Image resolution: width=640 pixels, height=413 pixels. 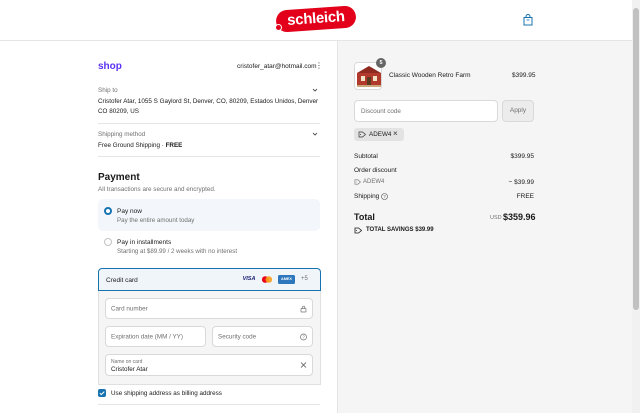 What do you see at coordinates (277, 66) in the screenshot?
I see `account-email: cristofer_atar@hotmail.com` at bounding box center [277, 66].